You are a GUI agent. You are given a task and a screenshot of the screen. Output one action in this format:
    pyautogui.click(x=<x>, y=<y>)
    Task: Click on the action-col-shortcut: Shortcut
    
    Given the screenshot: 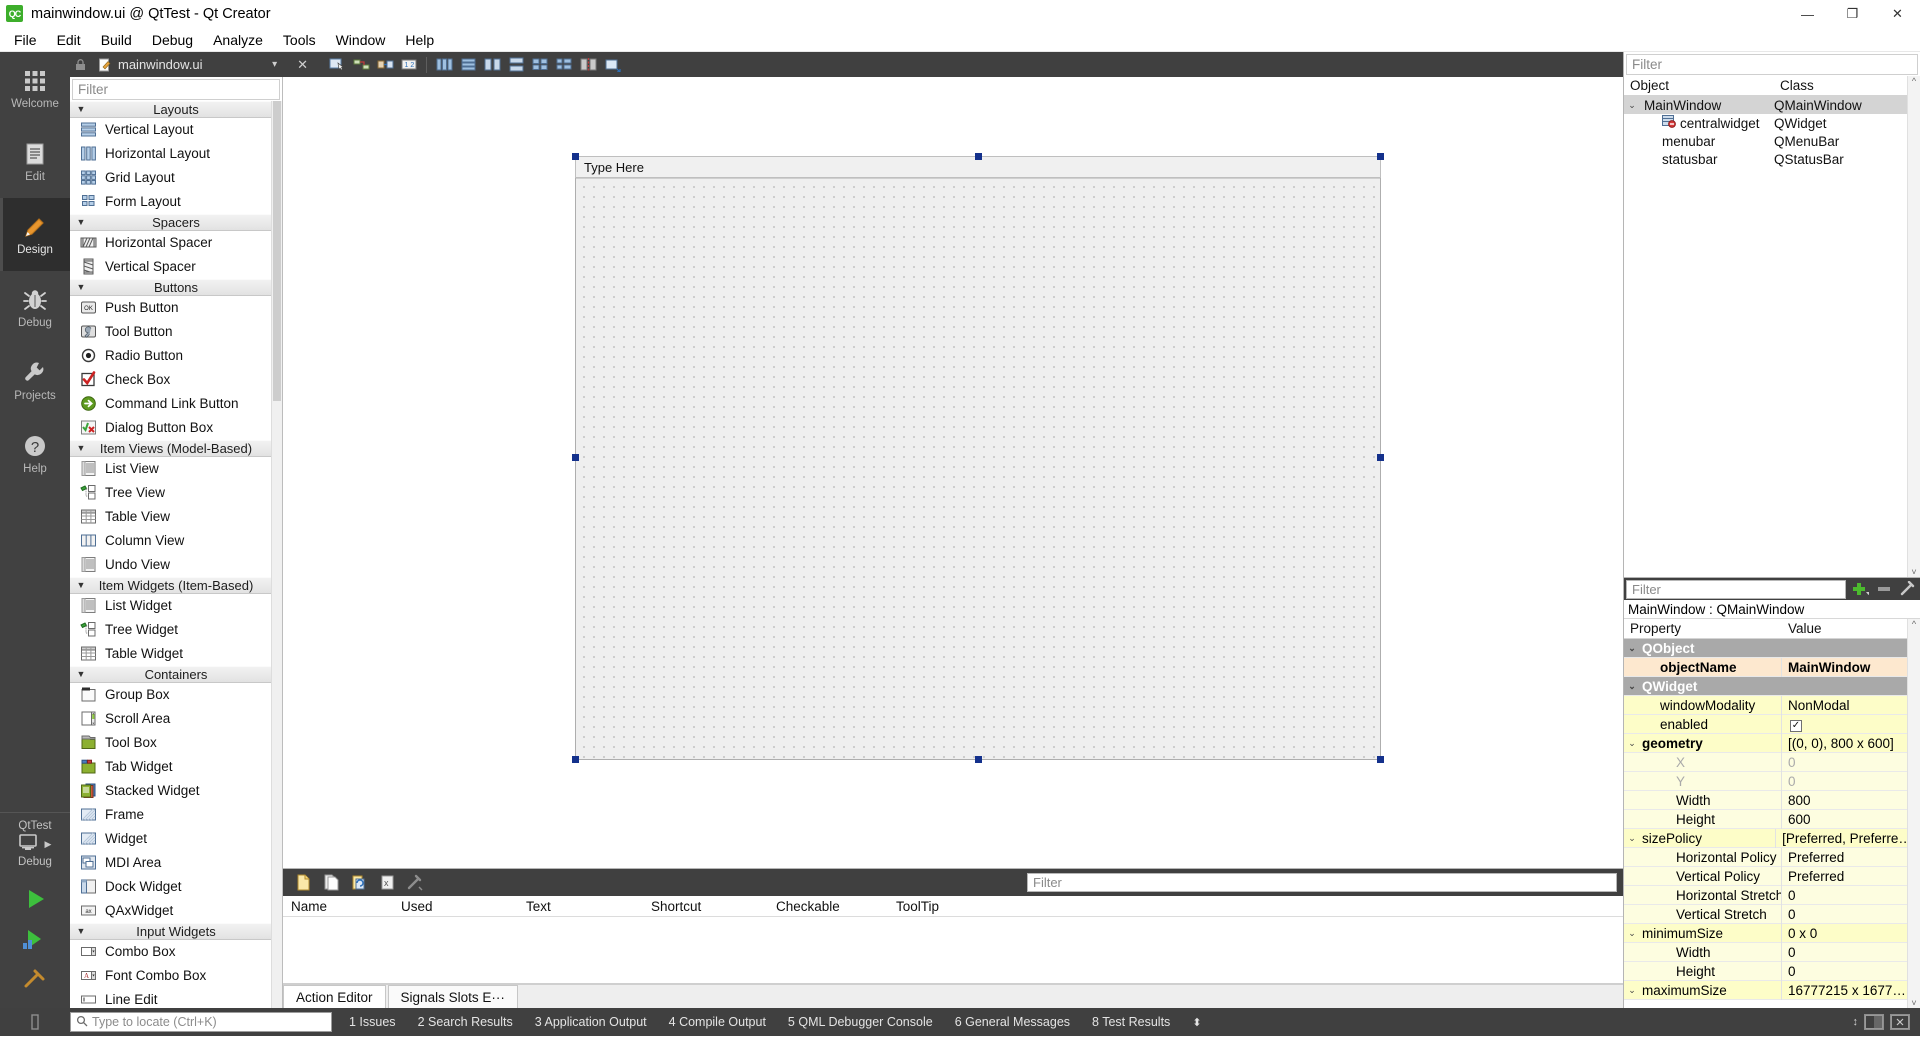 What is the action you would take?
    pyautogui.click(x=705, y=906)
    